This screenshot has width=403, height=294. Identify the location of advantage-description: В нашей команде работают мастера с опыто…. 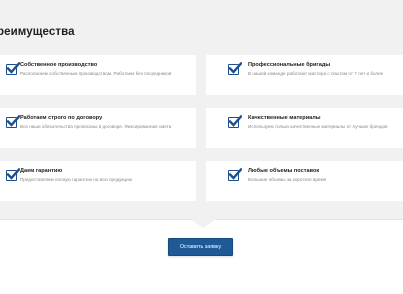
(316, 73).